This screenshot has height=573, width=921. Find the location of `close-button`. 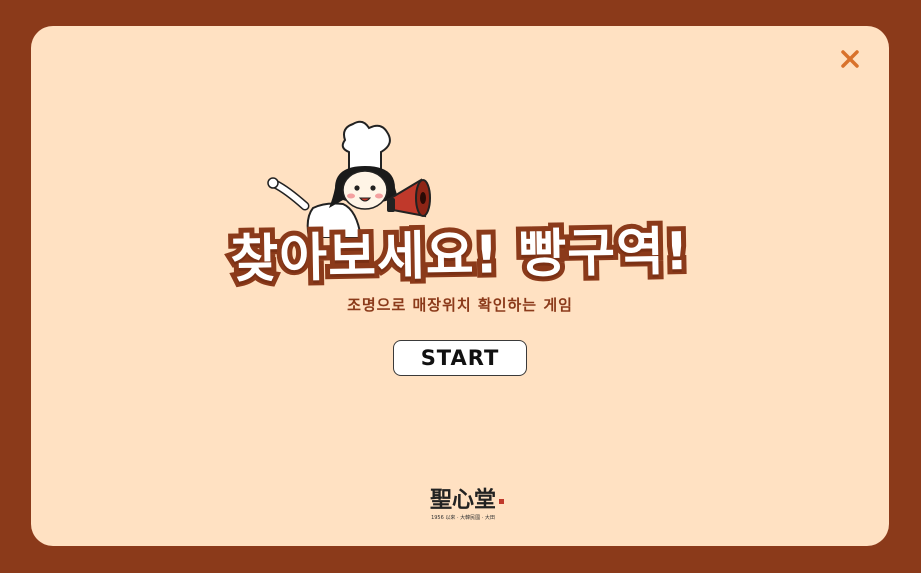

close-button is located at coordinates (850, 59).